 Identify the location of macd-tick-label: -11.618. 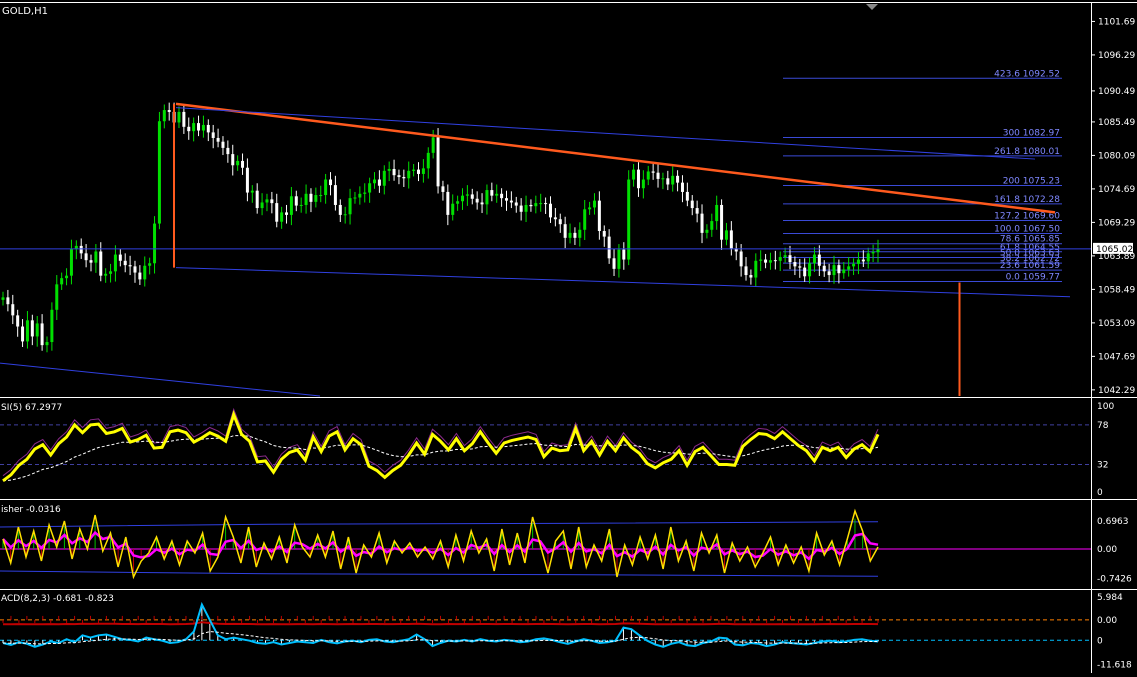
(1114, 666).